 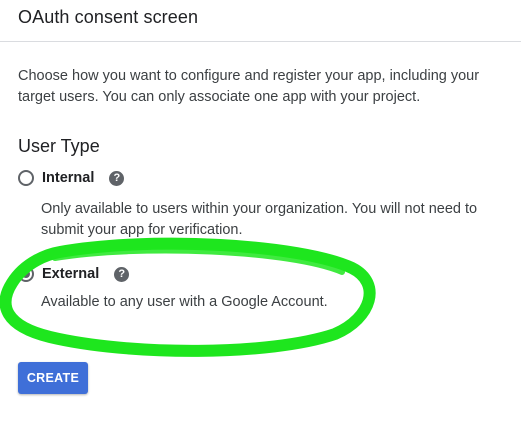 What do you see at coordinates (260, 21) in the screenshot?
I see `page-header: OAuth consent screen` at bounding box center [260, 21].